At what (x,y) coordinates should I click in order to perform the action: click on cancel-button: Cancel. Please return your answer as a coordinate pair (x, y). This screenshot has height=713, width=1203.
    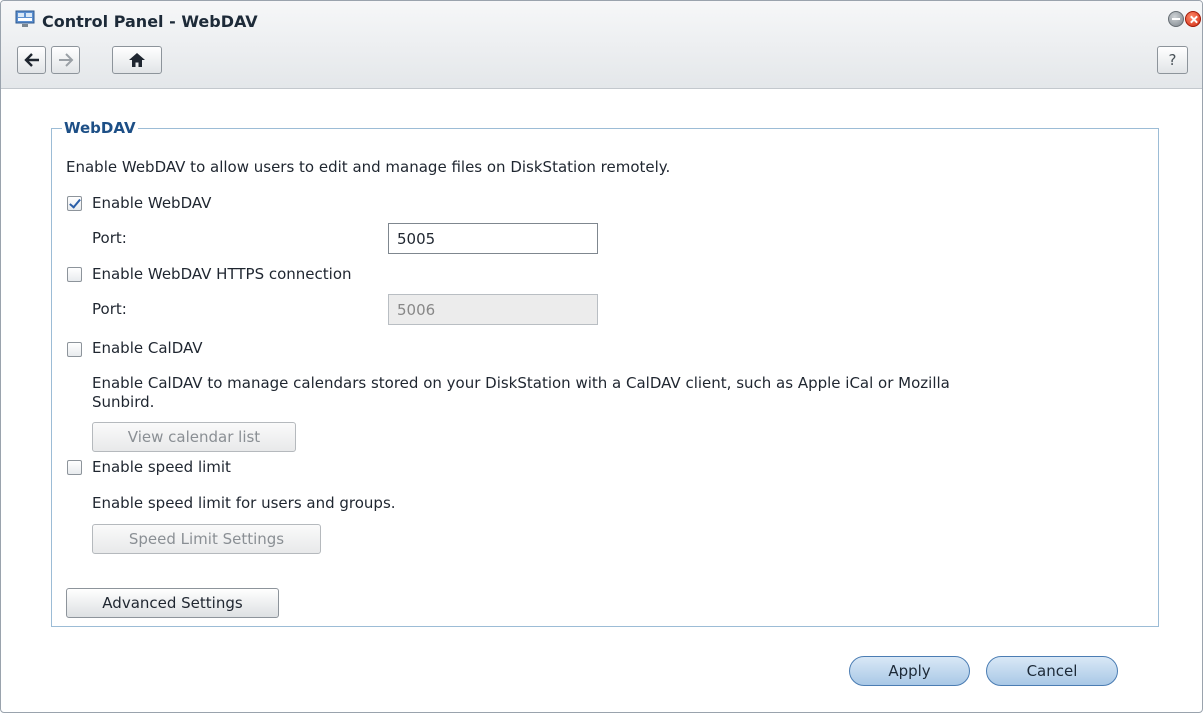
    Looking at the image, I should click on (1052, 671).